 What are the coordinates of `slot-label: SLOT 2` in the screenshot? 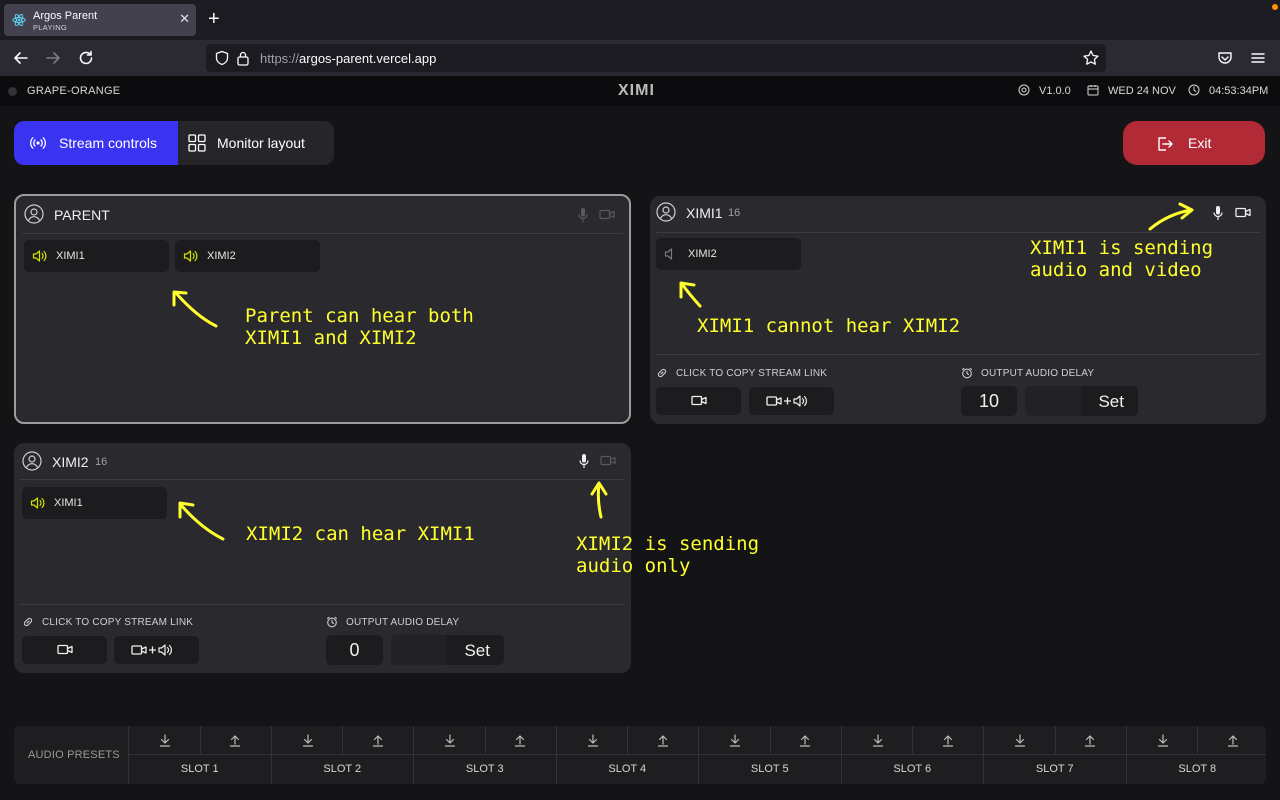 It's located at (343, 769).